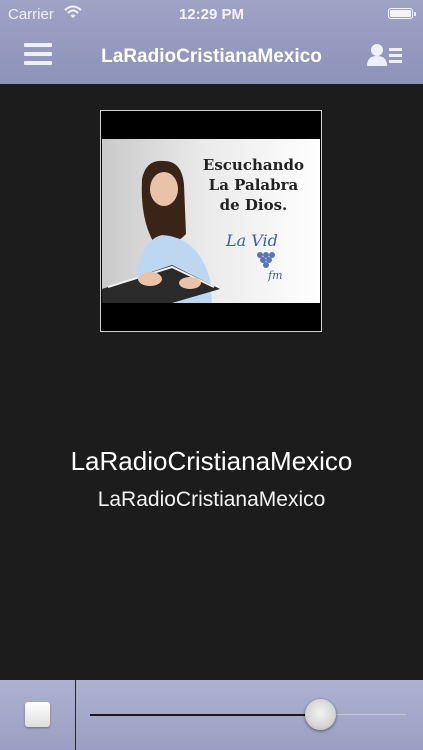 The height and width of the screenshot is (750, 423). I want to click on navigation-bar: LaRadioCristianaMexico, so click(211, 56).